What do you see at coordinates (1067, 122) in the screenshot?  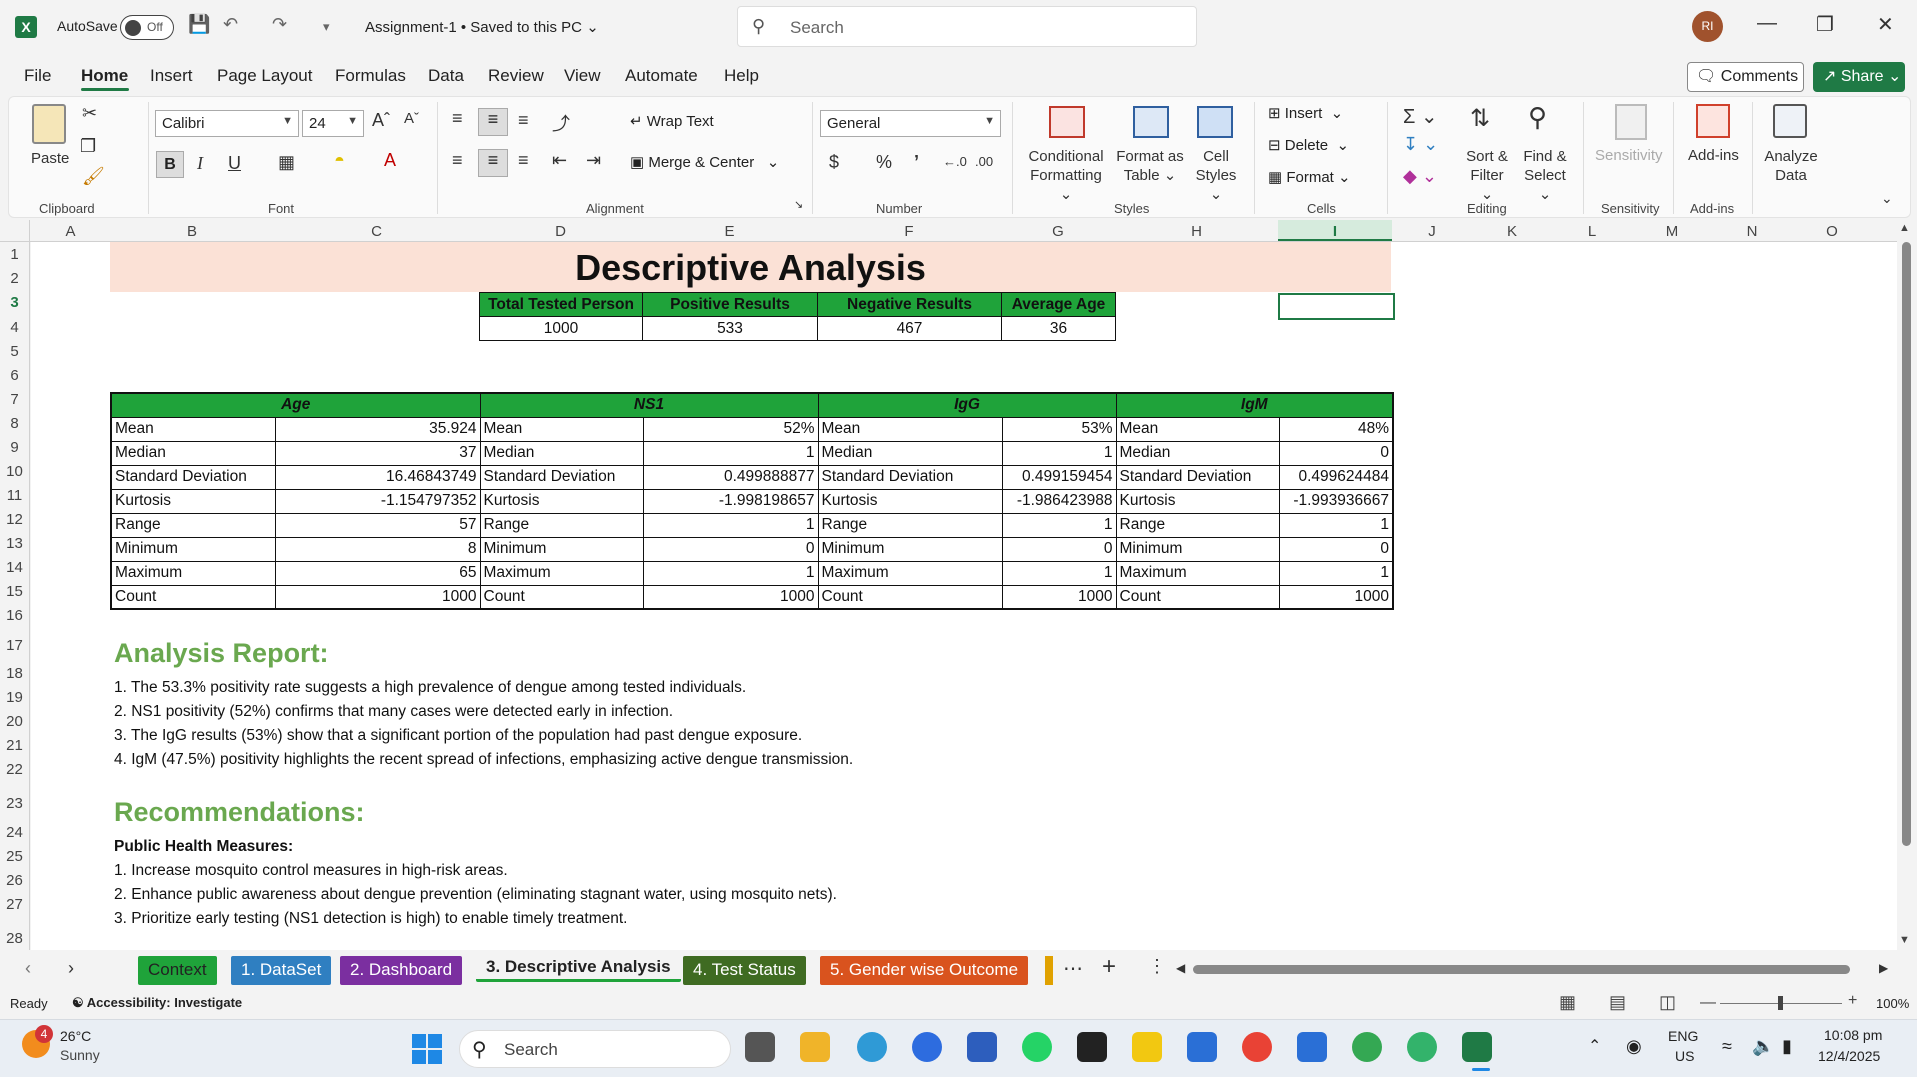 I see `conditional-formatting-icon` at bounding box center [1067, 122].